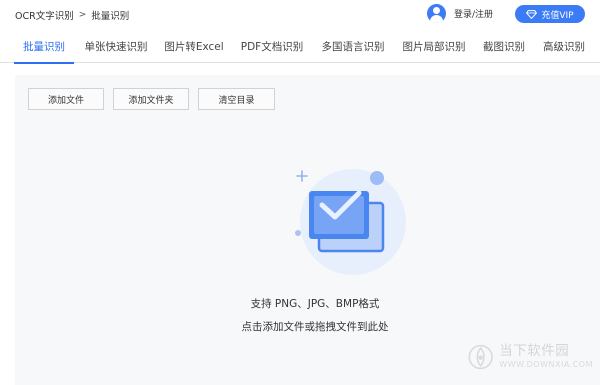  What do you see at coordinates (355, 220) in the screenshot?
I see `image-check-icon` at bounding box center [355, 220].